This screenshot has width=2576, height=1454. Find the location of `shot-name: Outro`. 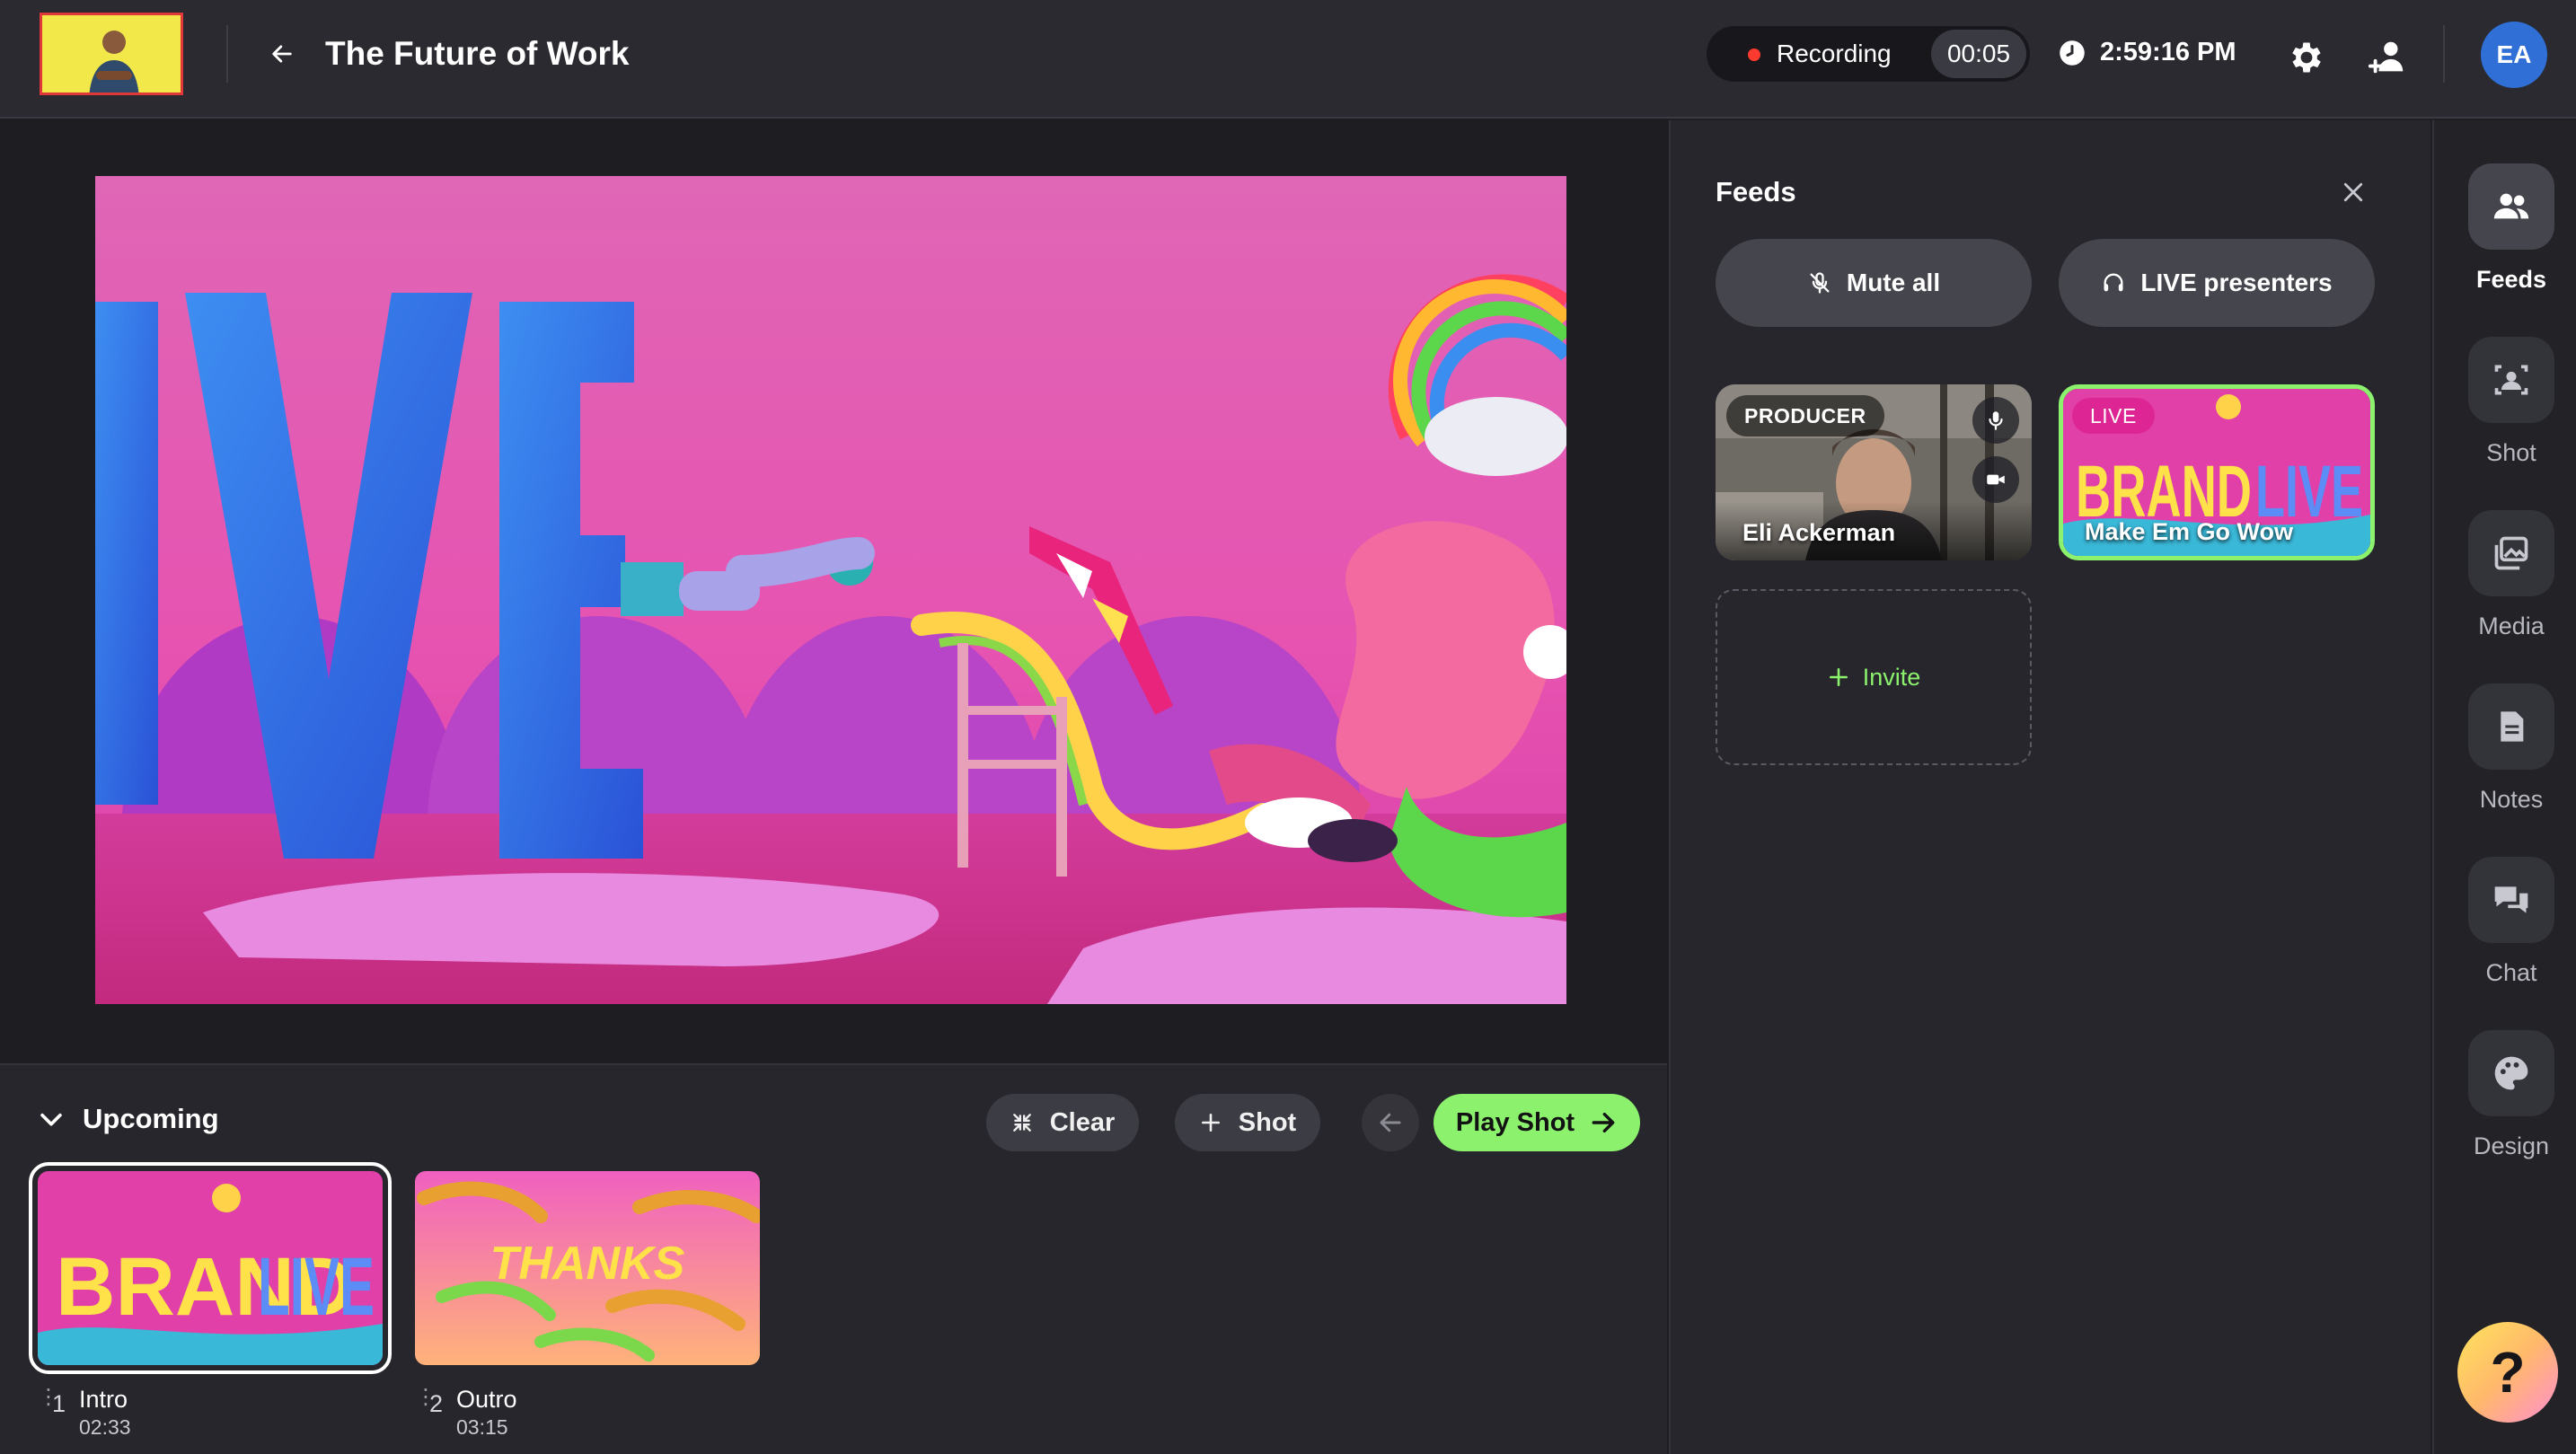

shot-name: Outro is located at coordinates (486, 1400).